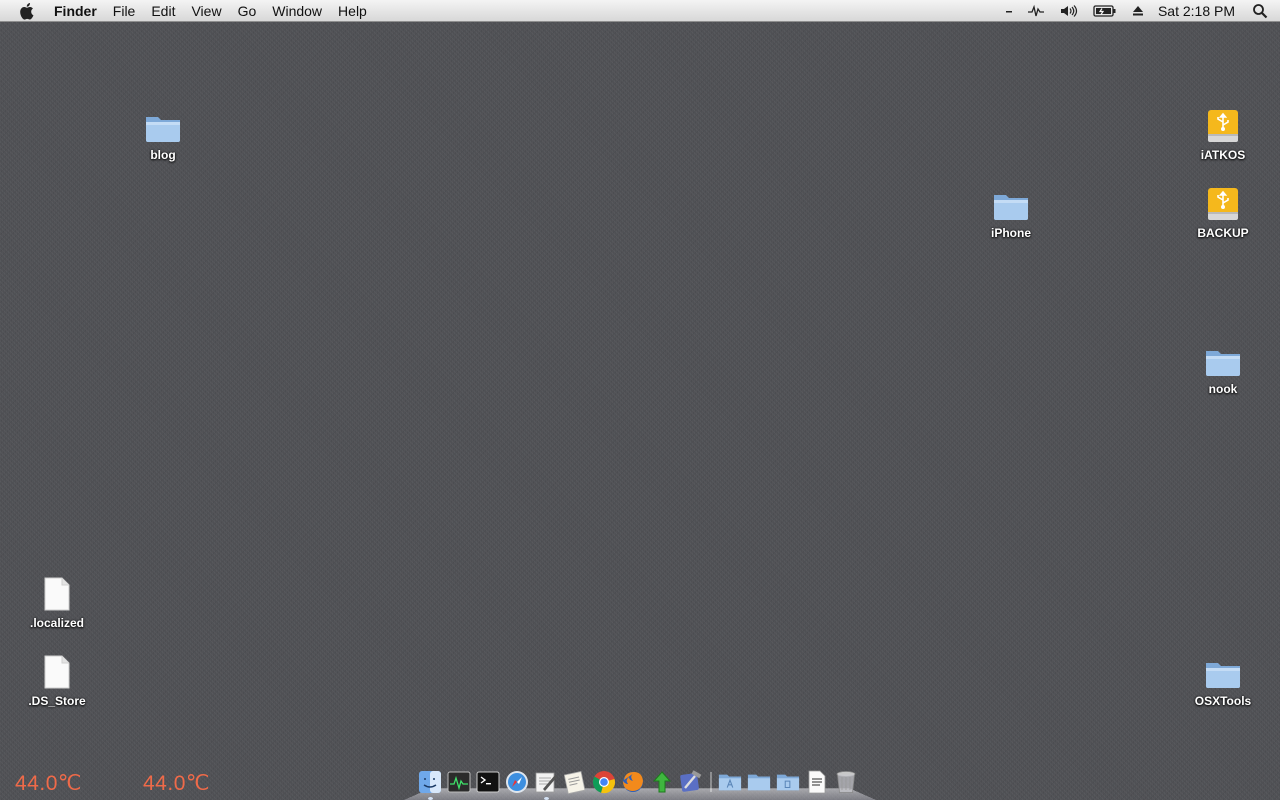 The height and width of the screenshot is (800, 1280). Describe the element at coordinates (662, 782) in the screenshot. I see `upload-app-icon` at that location.